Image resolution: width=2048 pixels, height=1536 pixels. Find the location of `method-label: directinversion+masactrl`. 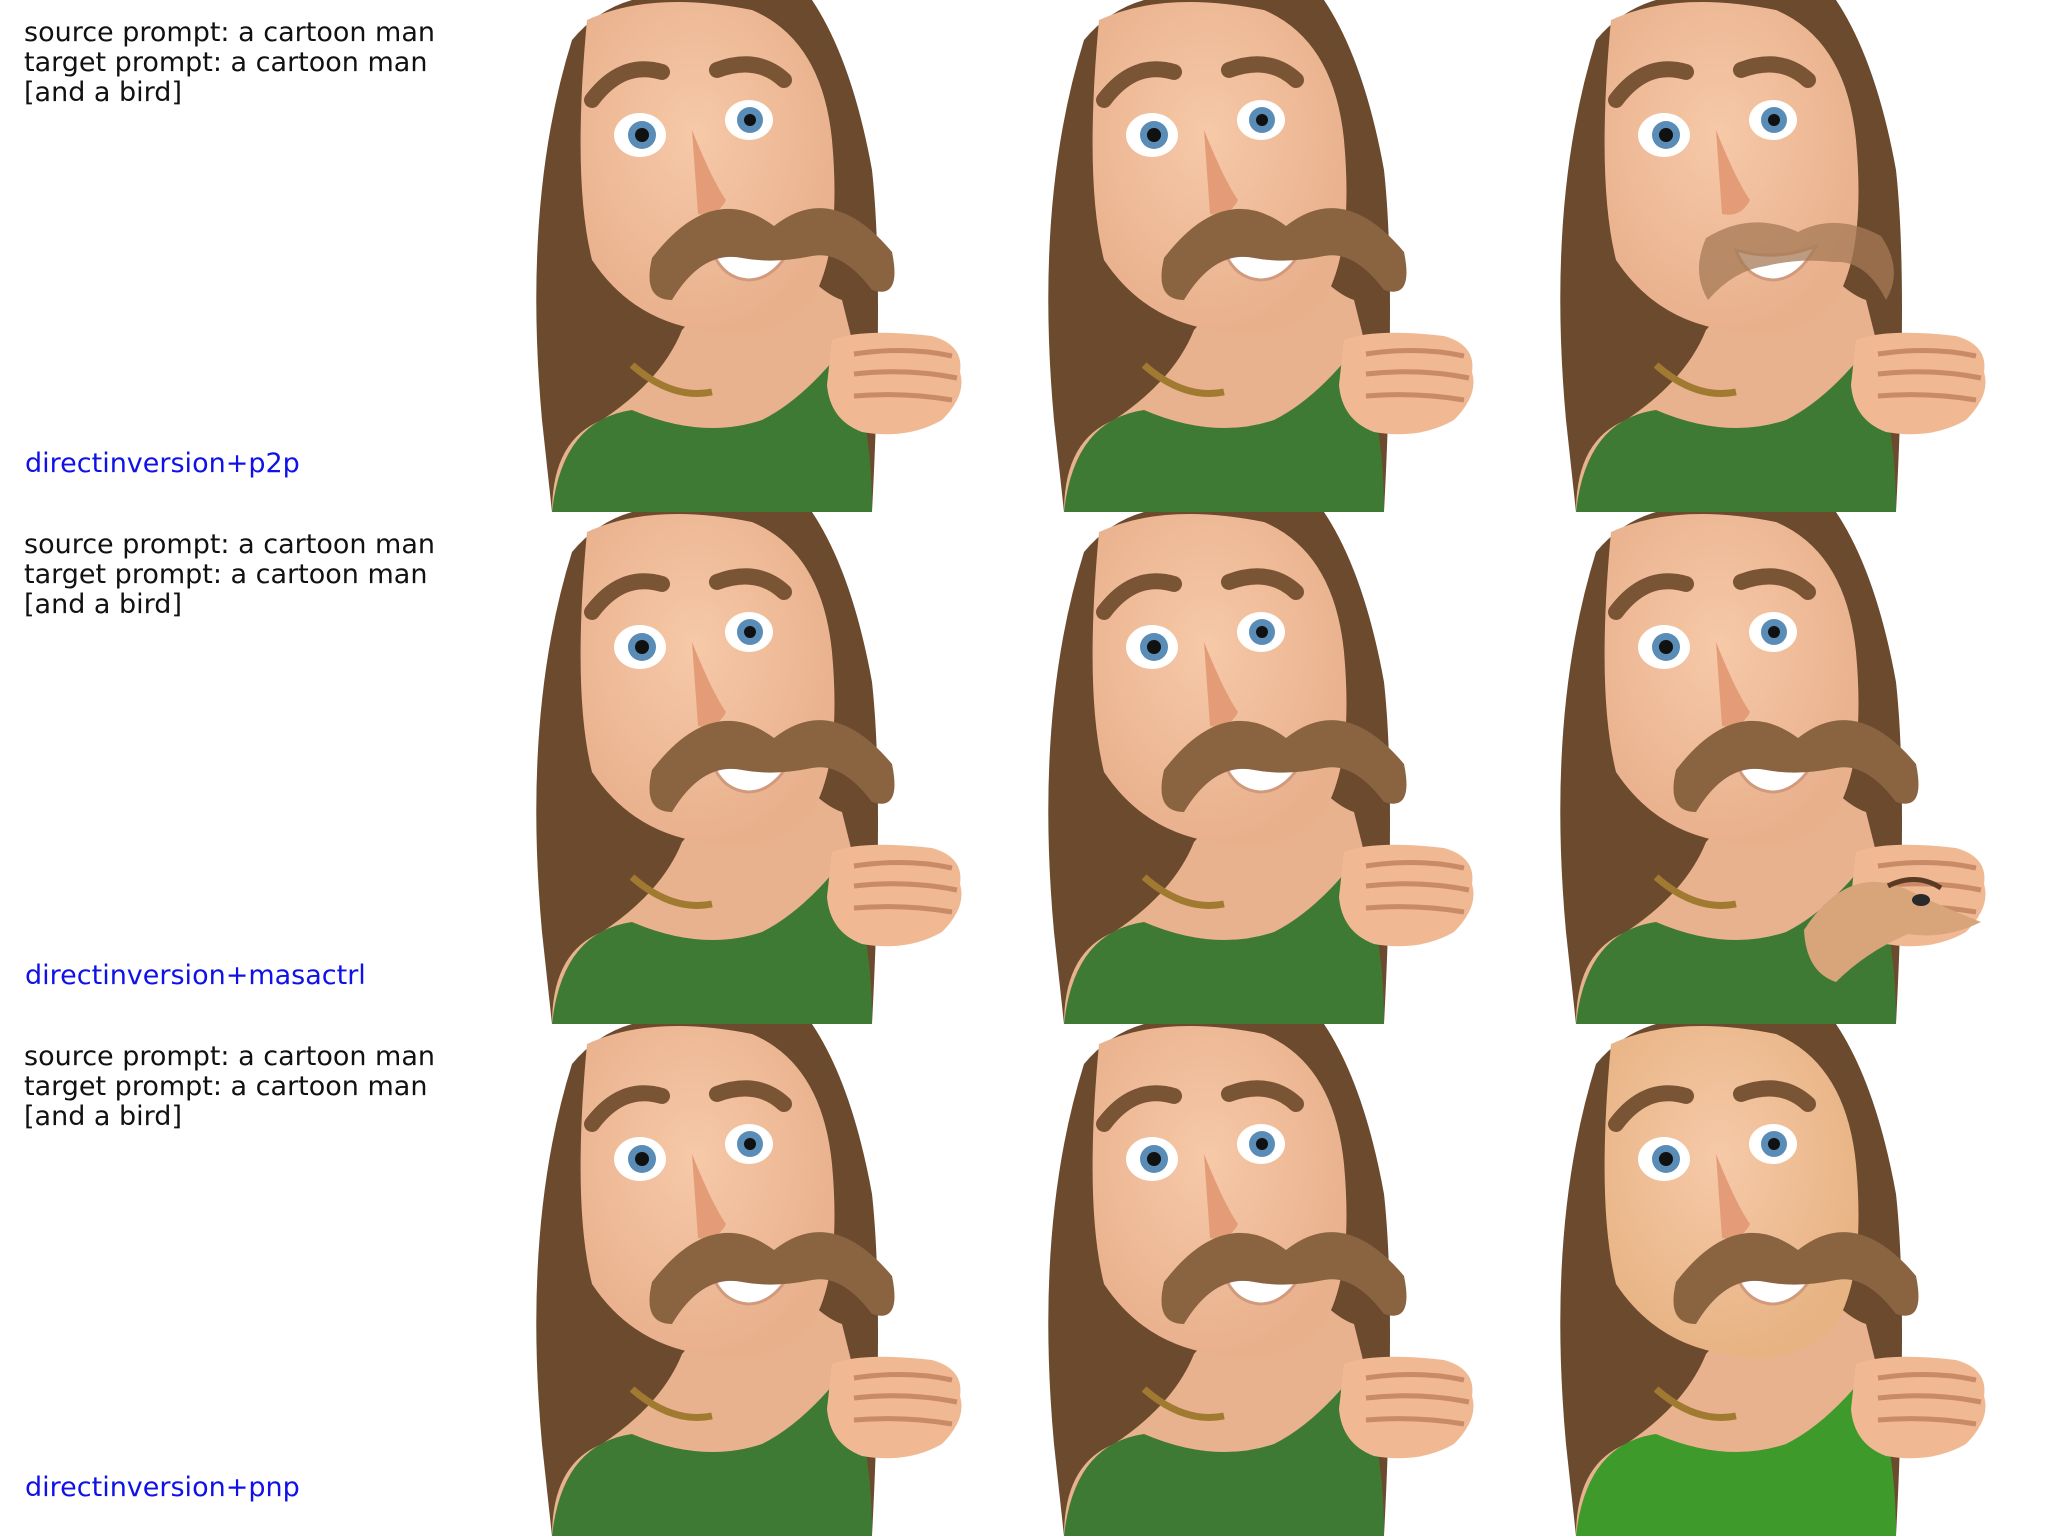

method-label: directinversion+masactrl is located at coordinates (195, 975).